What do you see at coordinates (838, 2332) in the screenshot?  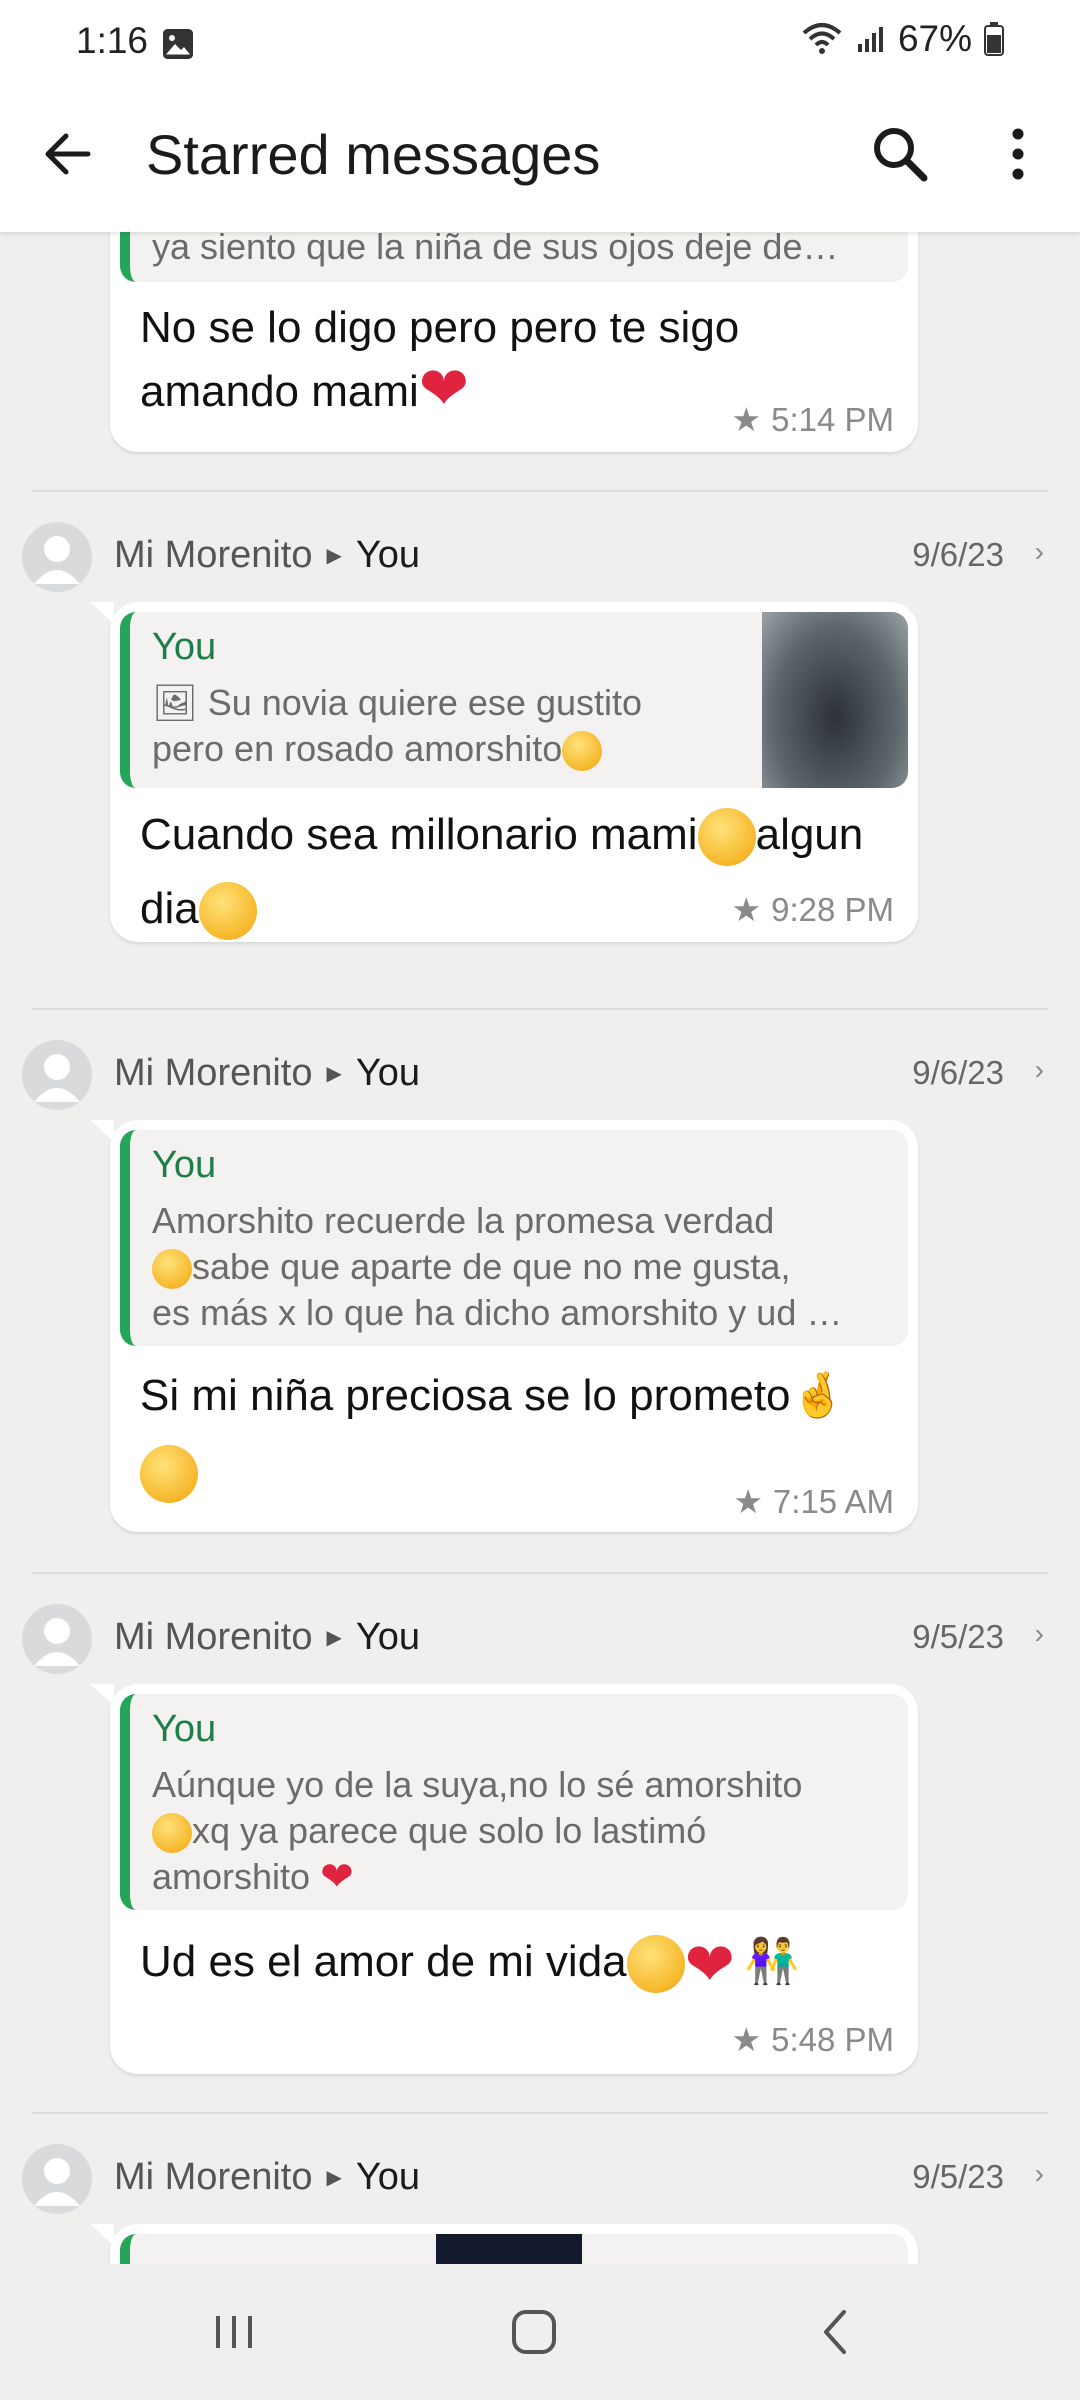 I see `back-nav-icon` at bounding box center [838, 2332].